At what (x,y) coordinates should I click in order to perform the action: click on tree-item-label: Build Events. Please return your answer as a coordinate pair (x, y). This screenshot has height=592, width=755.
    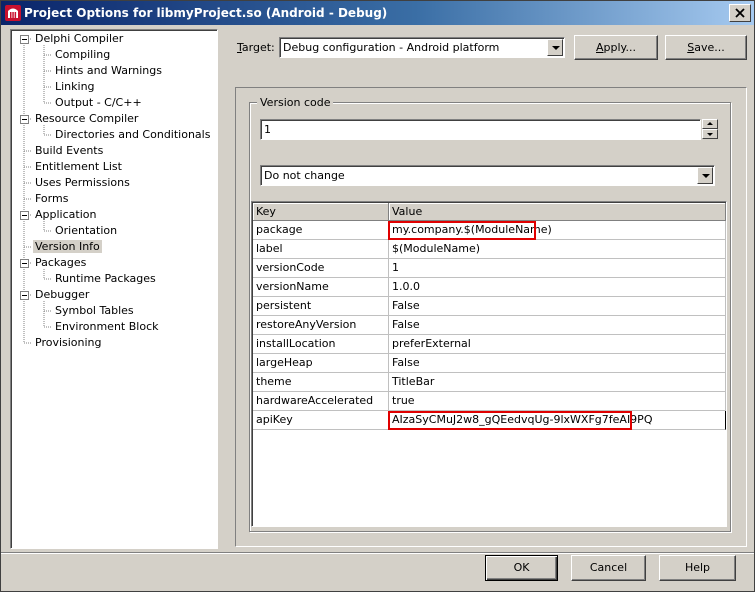
    Looking at the image, I should click on (69, 150).